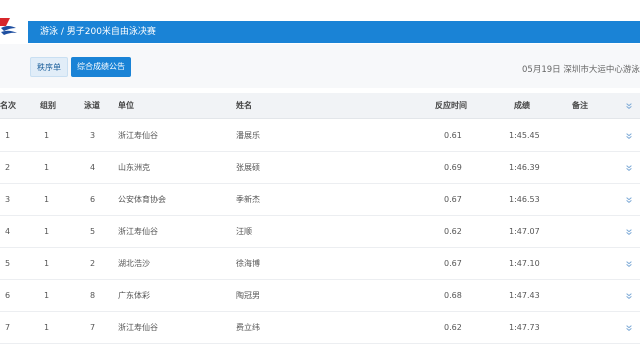  Describe the element at coordinates (248, 263) in the screenshot. I see `cell-name: 徐海博` at that location.